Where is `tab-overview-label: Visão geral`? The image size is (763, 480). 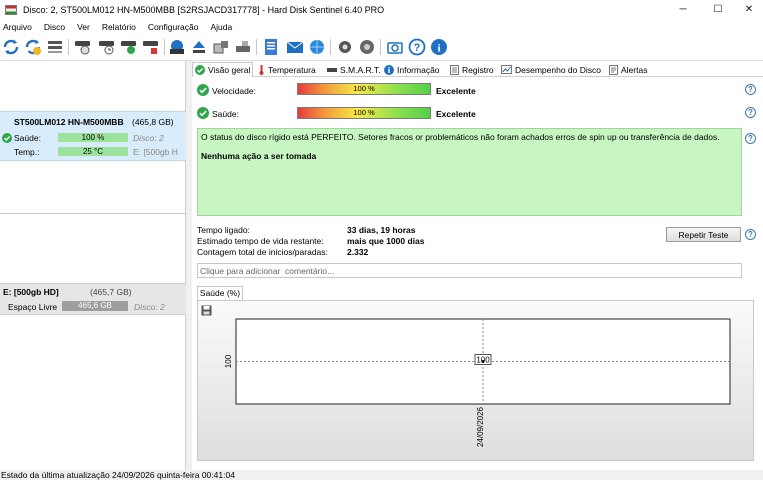
tab-overview-label: Visão geral is located at coordinates (229, 70).